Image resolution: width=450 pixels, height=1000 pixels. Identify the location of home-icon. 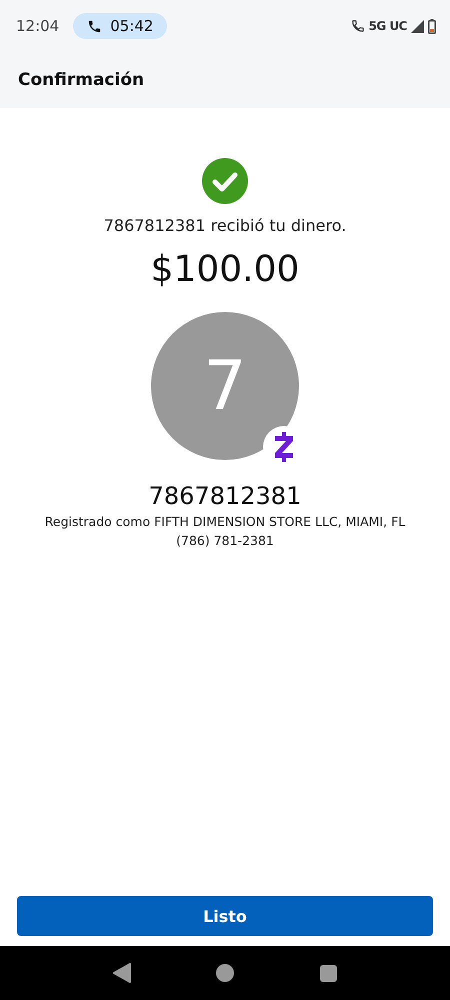
(225, 973).